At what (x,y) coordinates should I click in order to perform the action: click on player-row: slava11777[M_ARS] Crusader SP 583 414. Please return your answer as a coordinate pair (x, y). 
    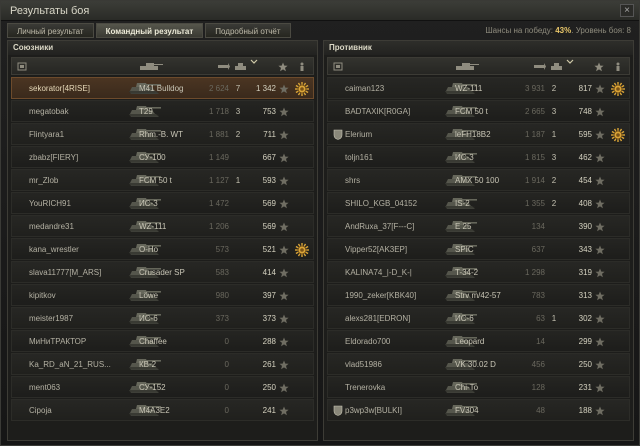
    Looking at the image, I should click on (162, 272).